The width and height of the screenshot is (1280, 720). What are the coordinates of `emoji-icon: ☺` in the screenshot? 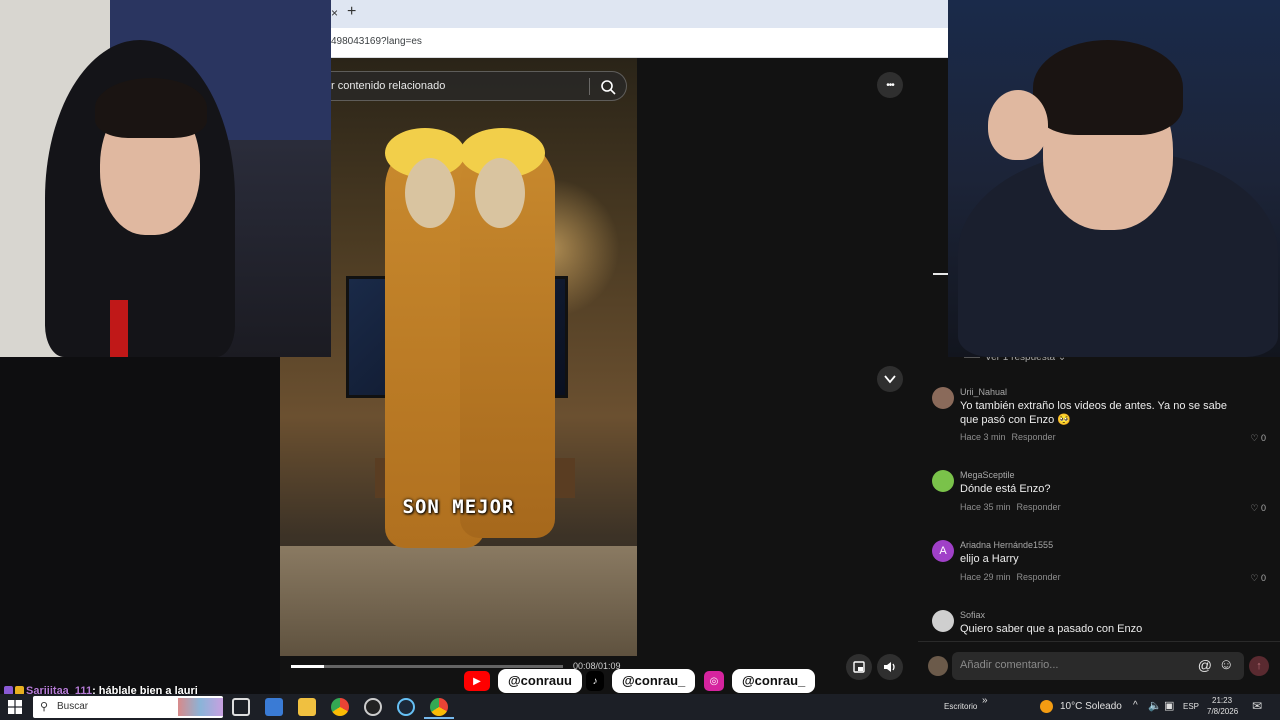 It's located at (1226, 664).